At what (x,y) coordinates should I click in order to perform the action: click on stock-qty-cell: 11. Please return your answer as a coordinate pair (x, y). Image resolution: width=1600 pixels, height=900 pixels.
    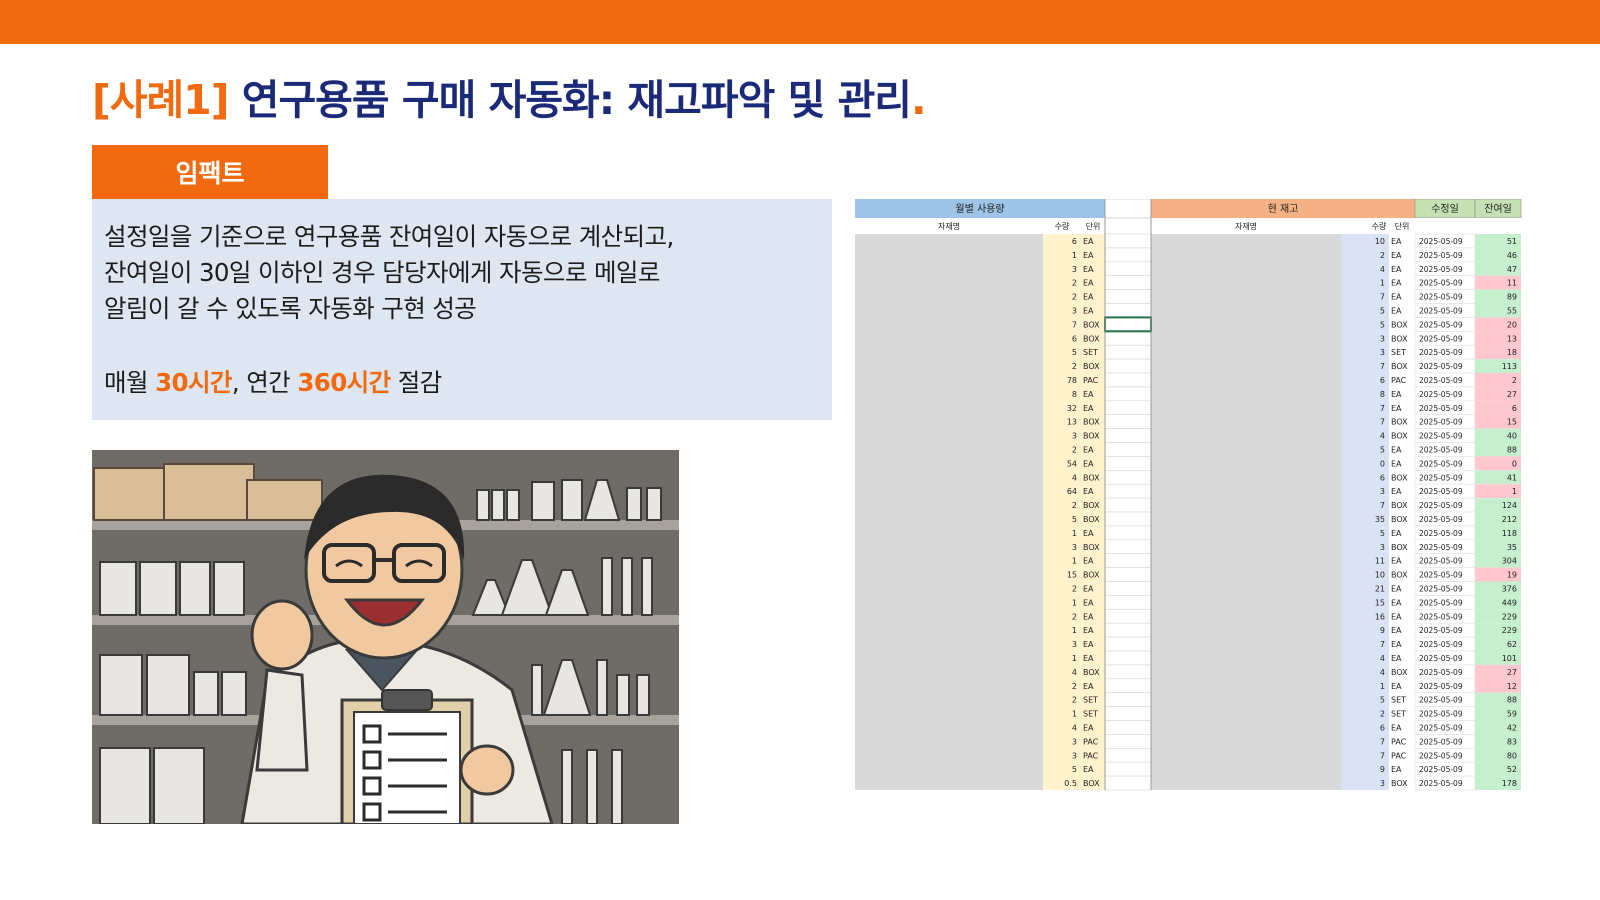
    Looking at the image, I should click on (1380, 561).